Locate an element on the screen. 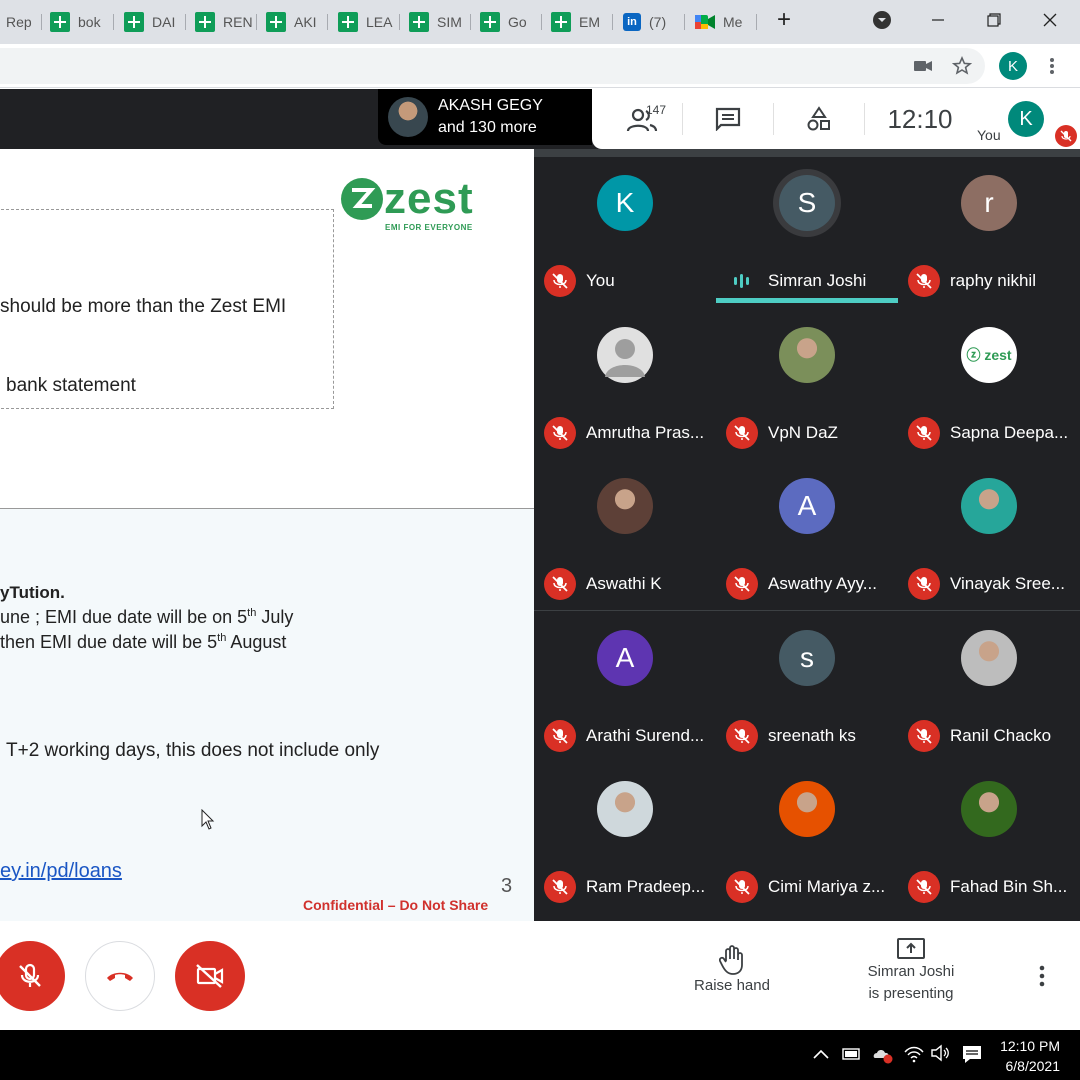 This screenshot has width=1080, height=1080. browser-tab-active: Me is located at coordinates (726, 22).